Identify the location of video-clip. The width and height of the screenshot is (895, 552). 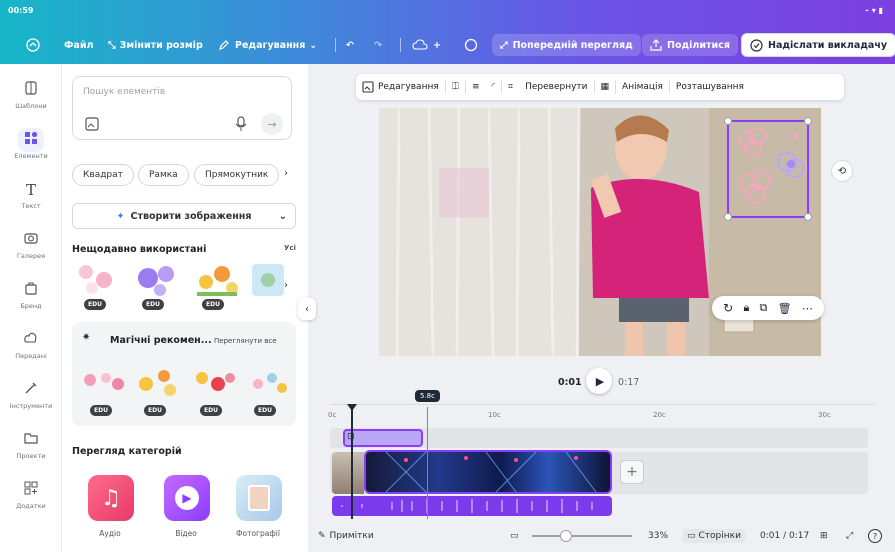
(488, 472).